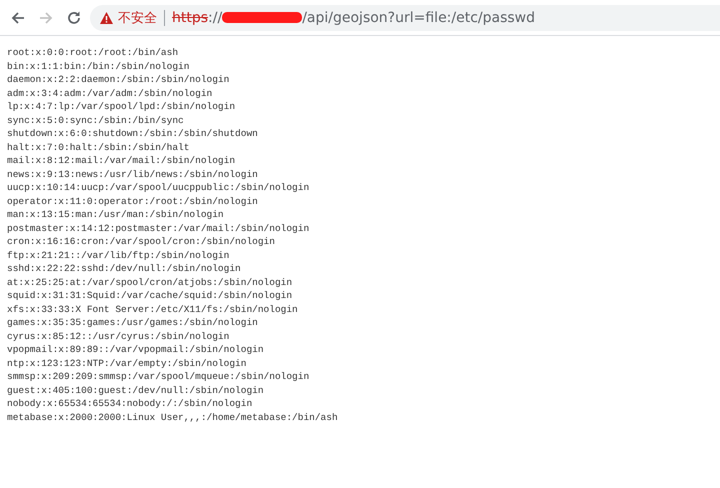 The width and height of the screenshot is (720, 488). What do you see at coordinates (127, 363) in the screenshot?
I see `text-line: ntp:x:123:123:NTP:/var/empty:/sbin/nologin` at bounding box center [127, 363].